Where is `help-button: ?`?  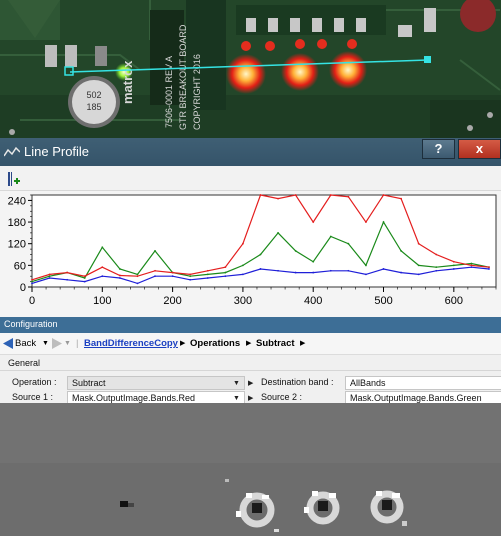
help-button: ? is located at coordinates (438, 149).